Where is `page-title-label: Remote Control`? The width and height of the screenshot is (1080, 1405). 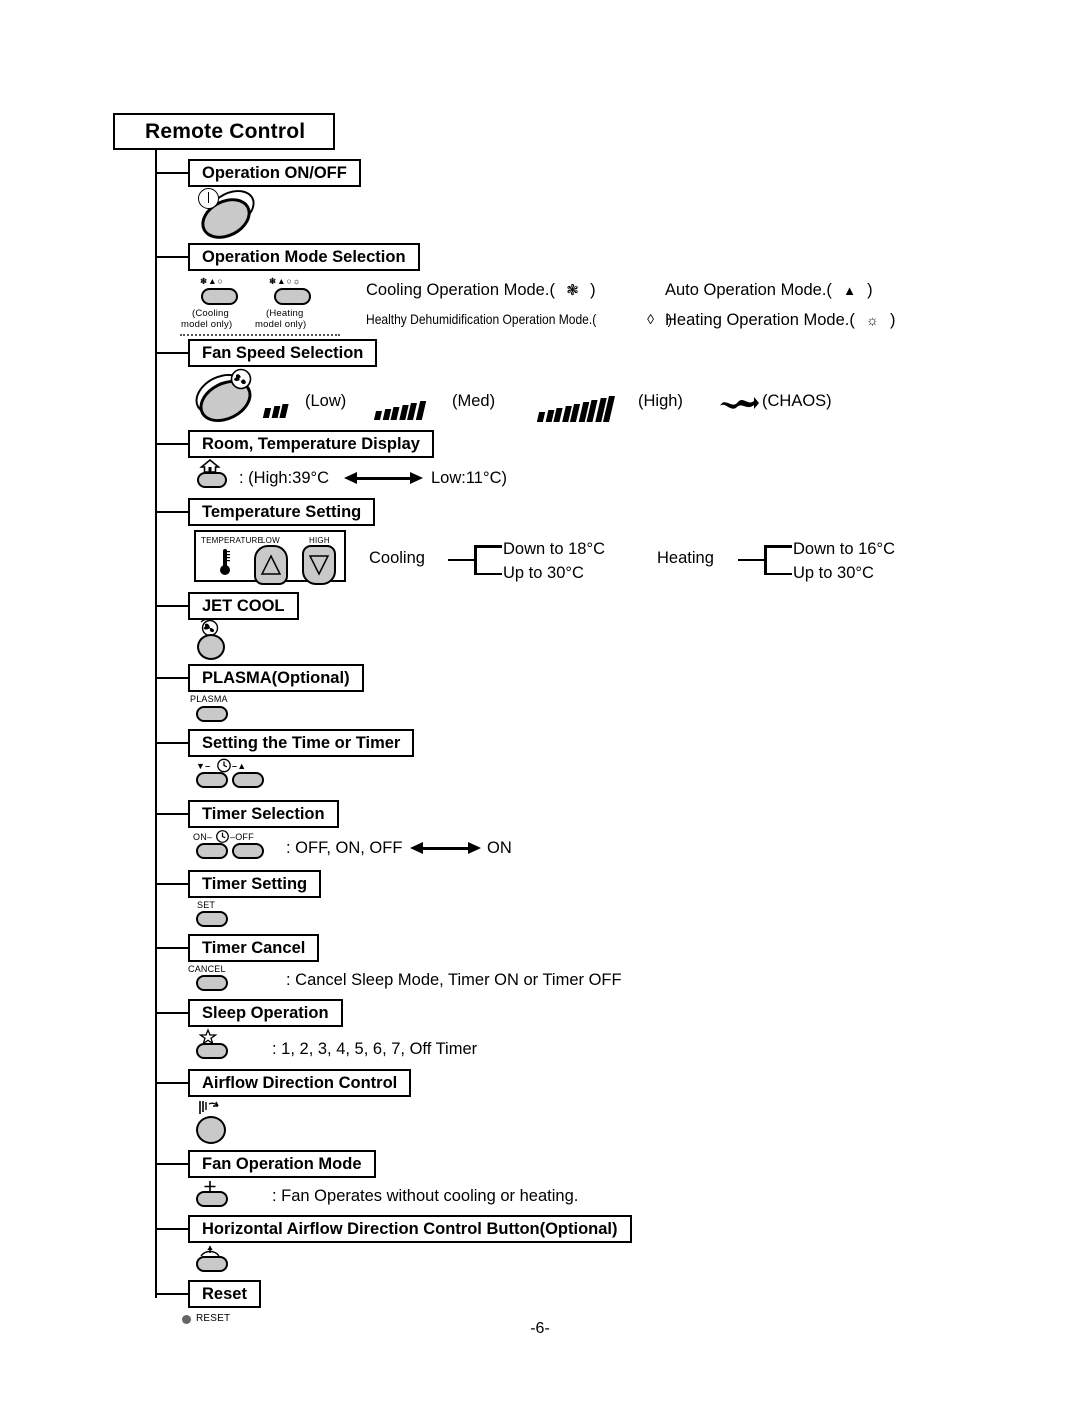
page-title-label: Remote Control is located at coordinates (225, 131).